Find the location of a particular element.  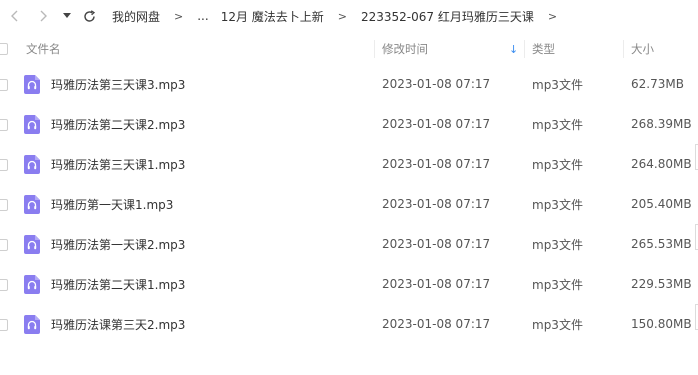

column-size-header: 大小 is located at coordinates (642, 49).